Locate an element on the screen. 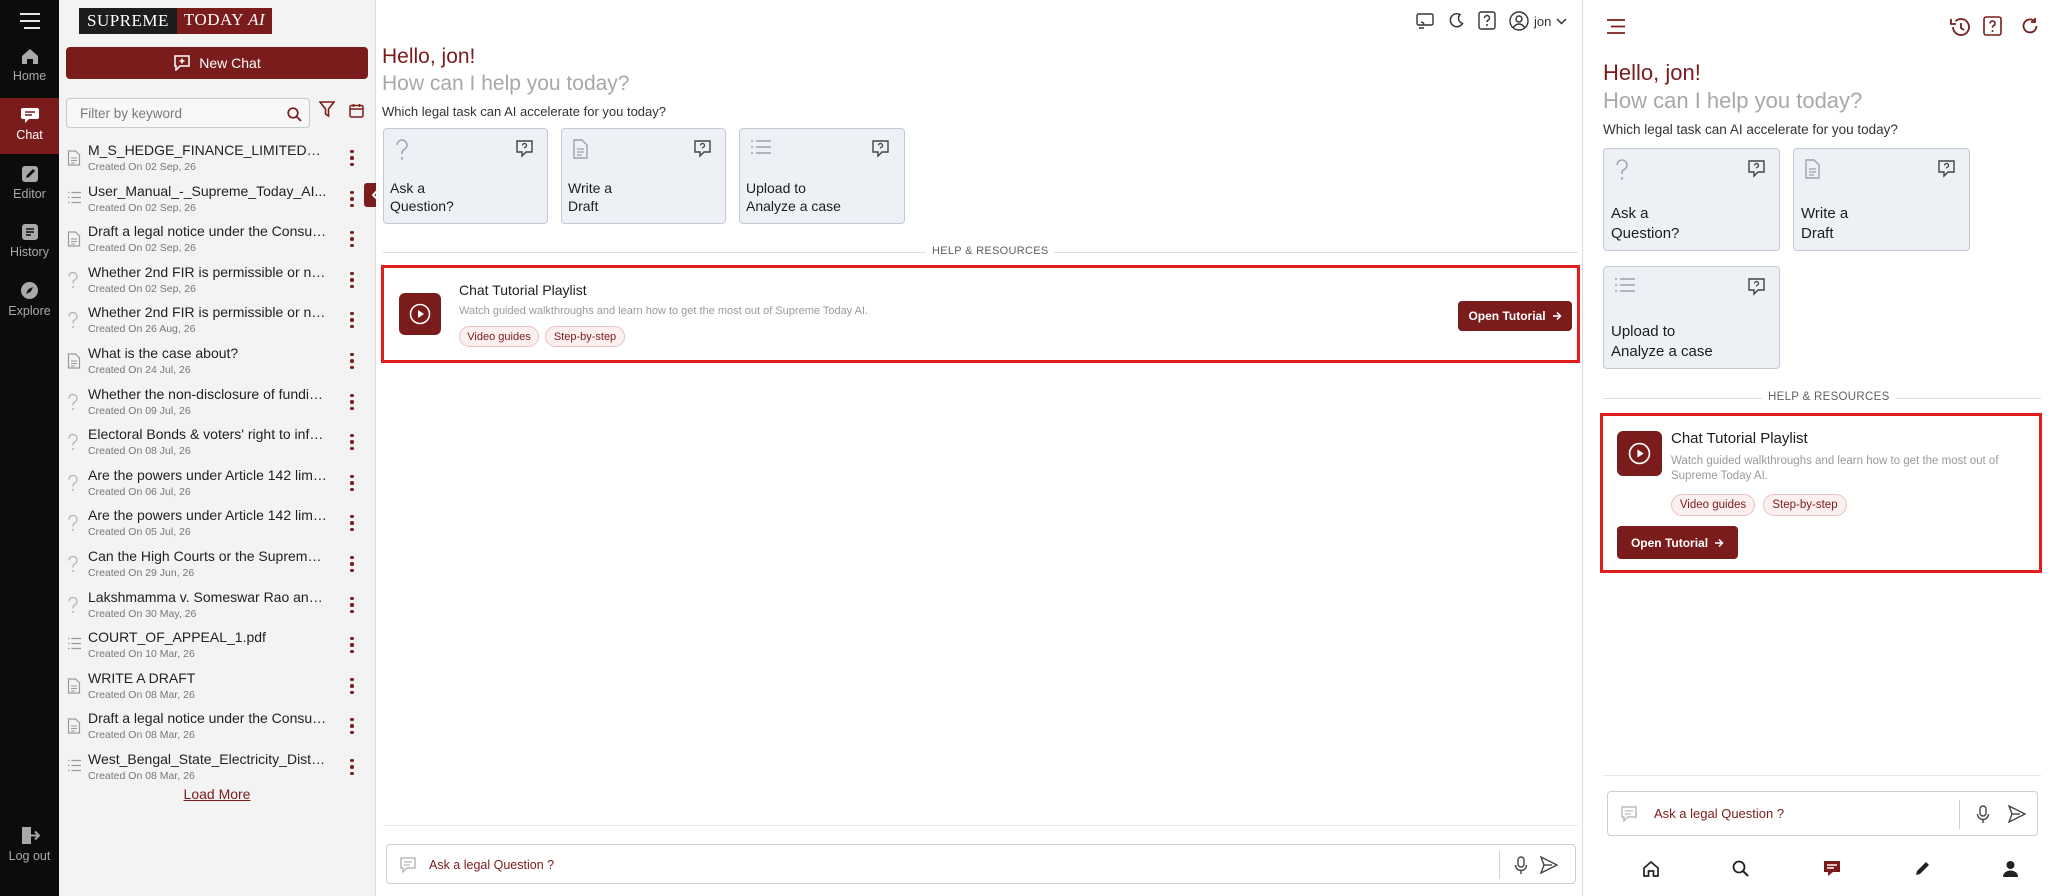 Image resolution: width=2048 pixels, height=896 pixels. supreme-today-logo: SUPREME TODAY AI is located at coordinates (176, 21).